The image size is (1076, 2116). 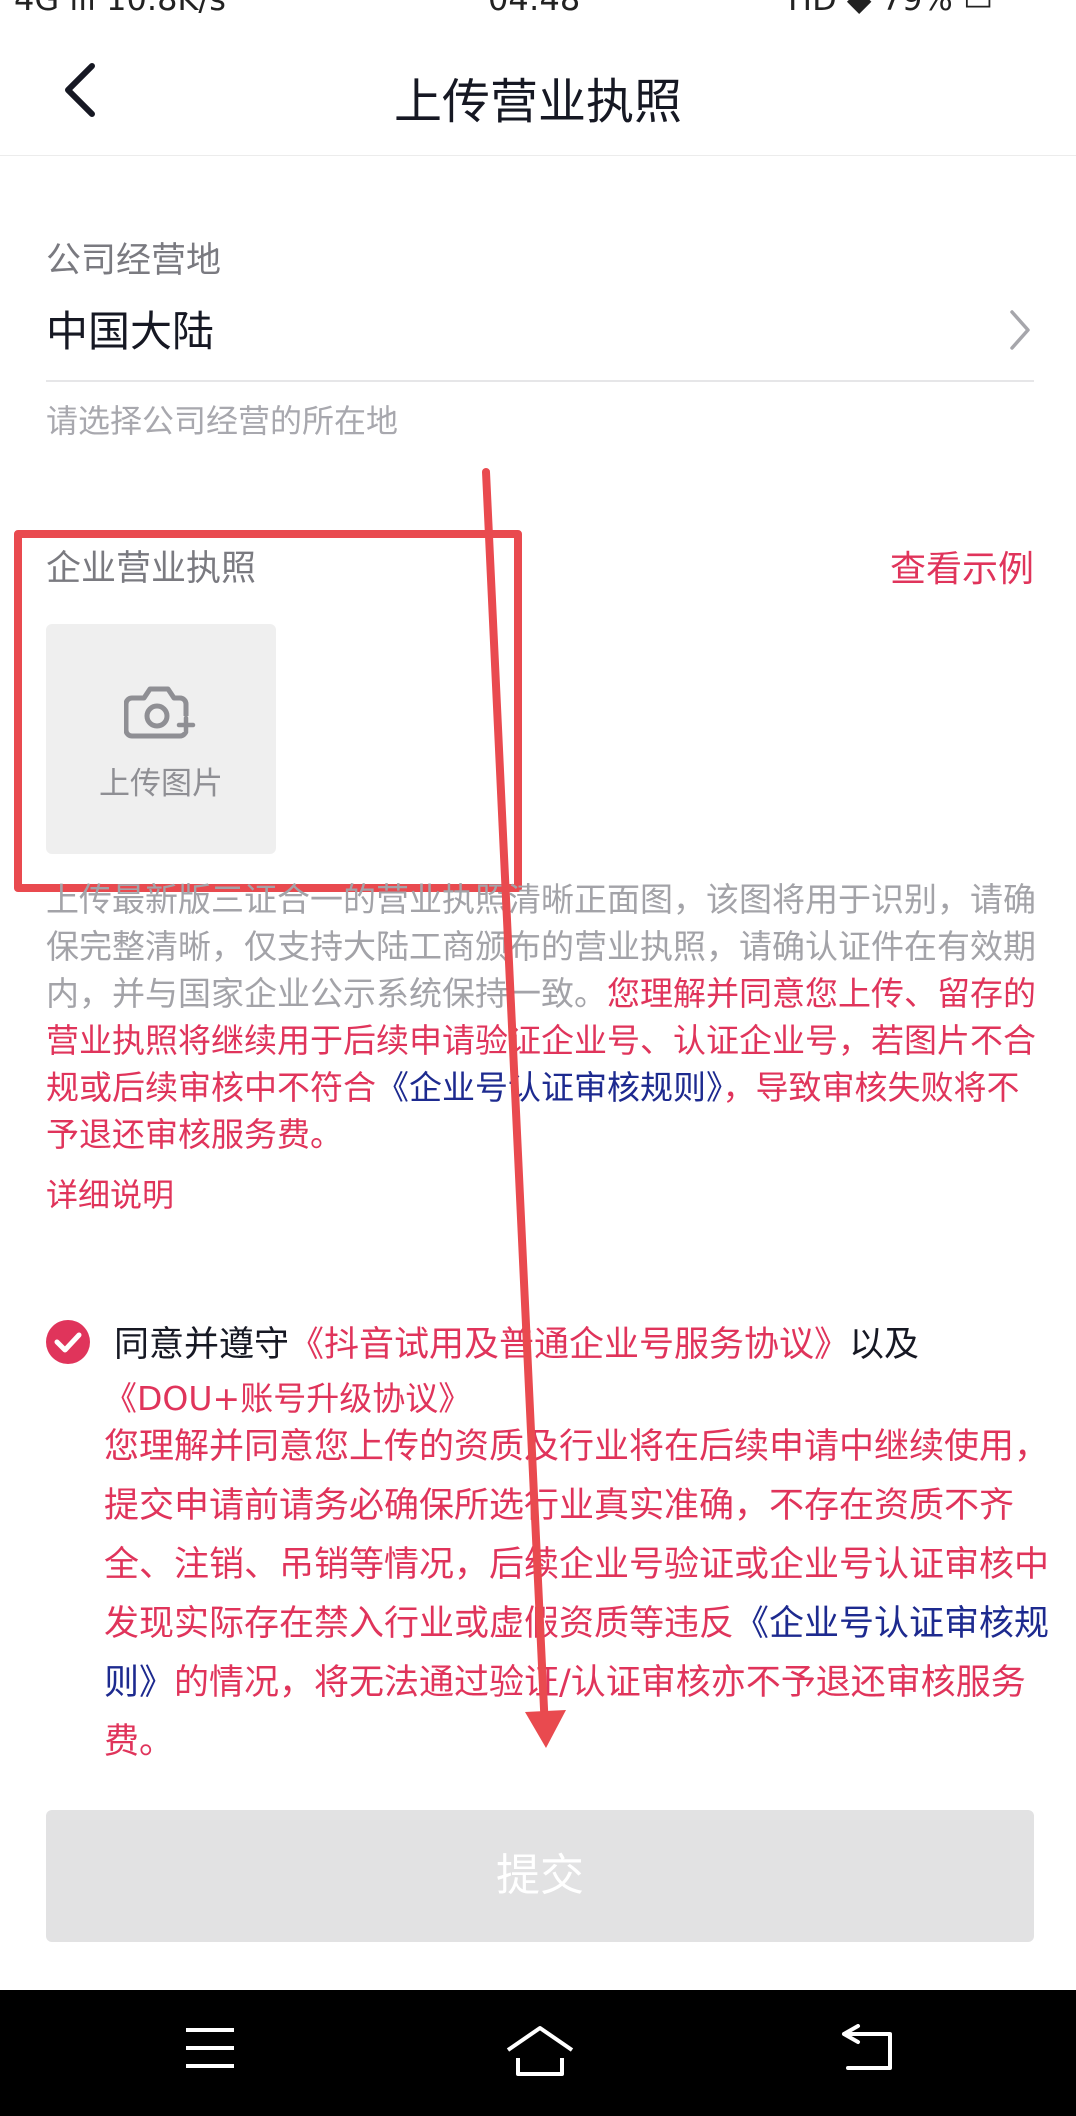 I want to click on company-location-selector: 中国大陆, so click(x=540, y=337).